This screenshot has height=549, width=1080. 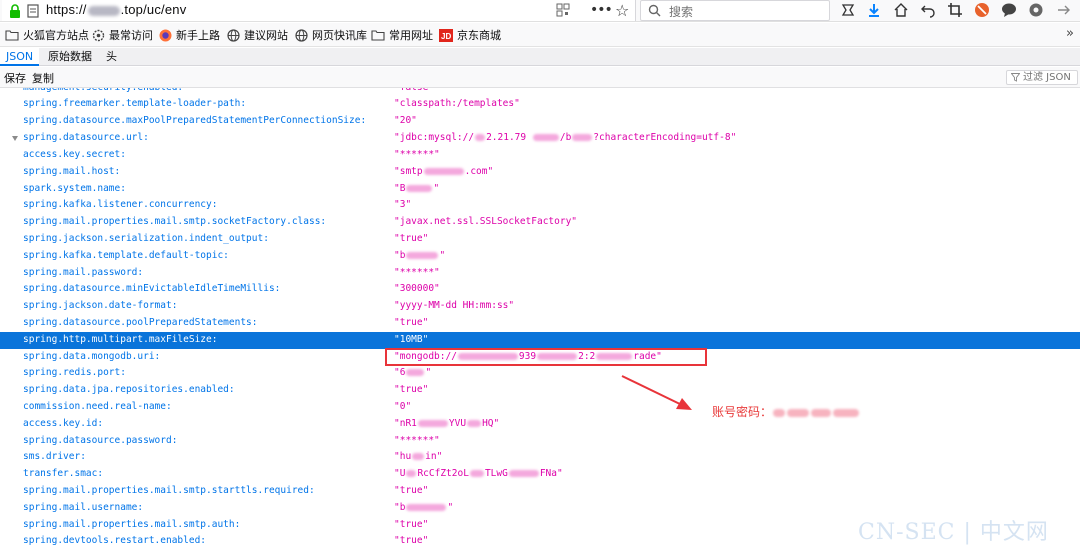 What do you see at coordinates (540, 441) in the screenshot?
I see `json-row: spring.datasource.password: "******"` at bounding box center [540, 441].